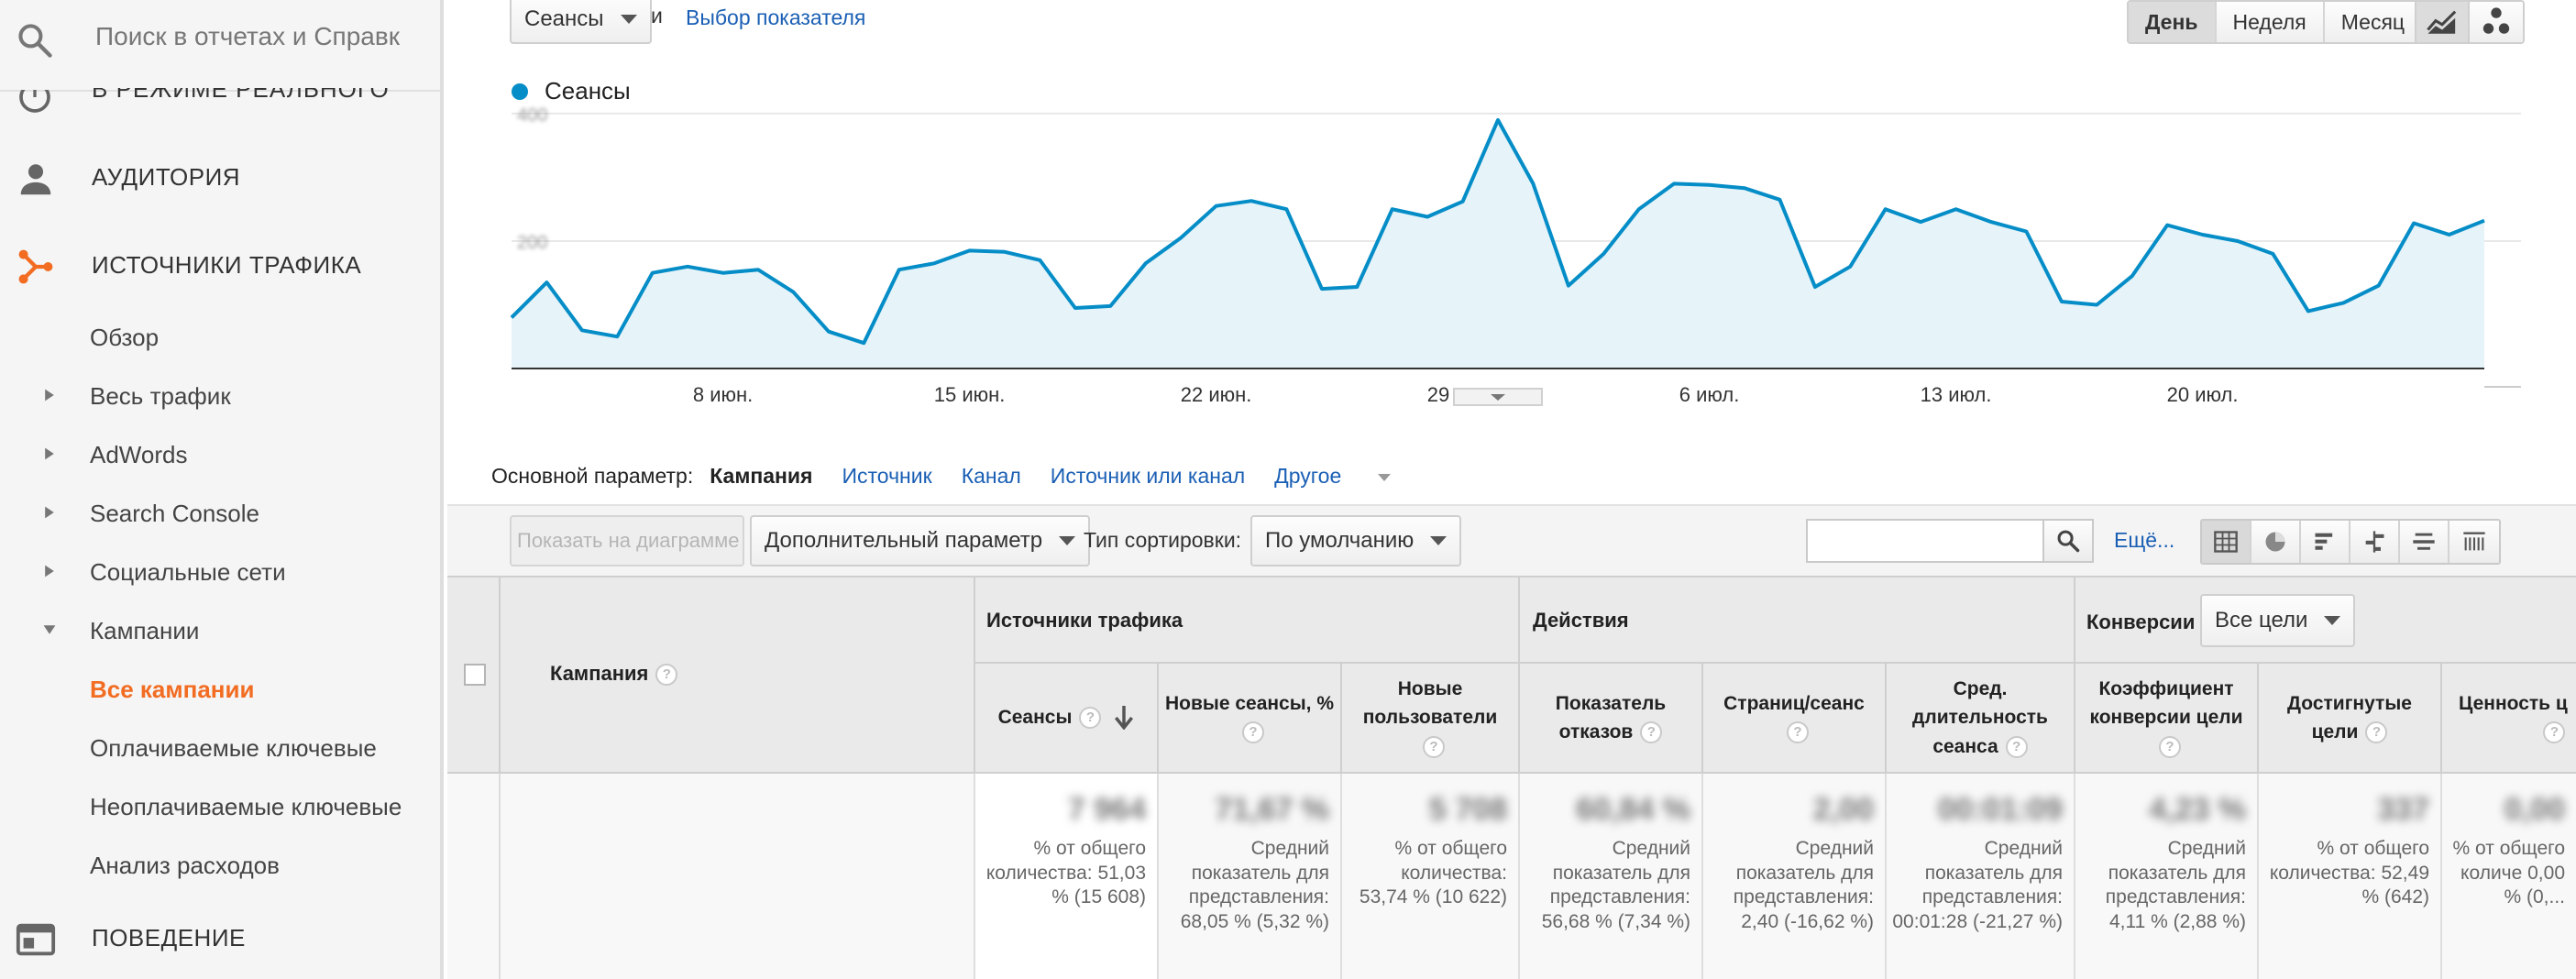  Describe the element at coordinates (220, 573) in the screenshot. I see `sidebar-item-social: Социальные сети` at that location.